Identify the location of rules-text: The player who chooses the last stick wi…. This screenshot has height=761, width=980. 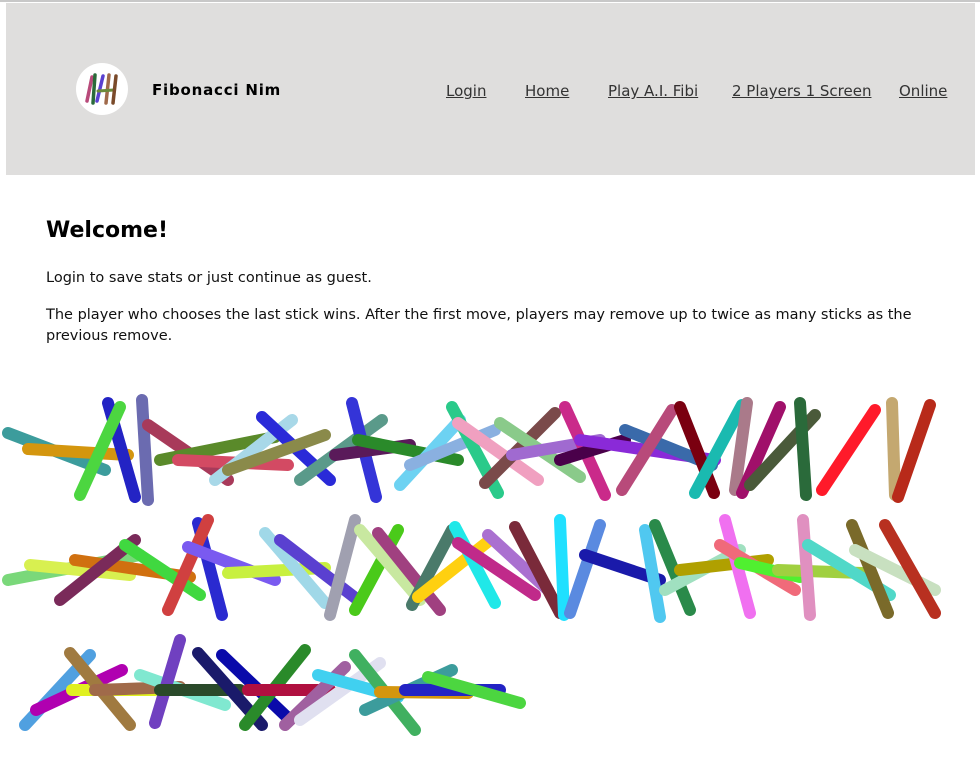
(479, 325).